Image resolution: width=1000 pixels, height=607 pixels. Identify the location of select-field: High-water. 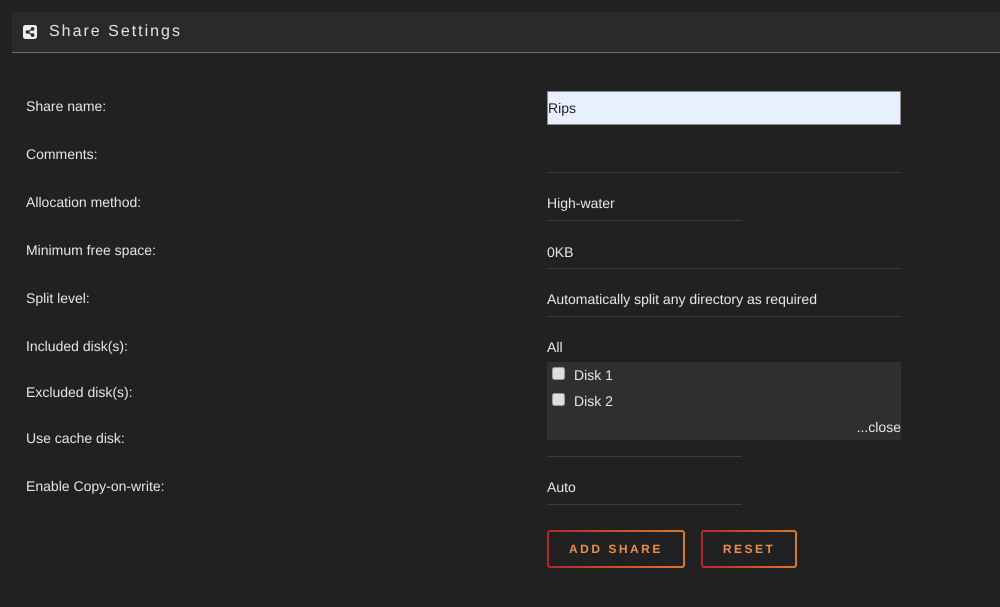
(644, 204).